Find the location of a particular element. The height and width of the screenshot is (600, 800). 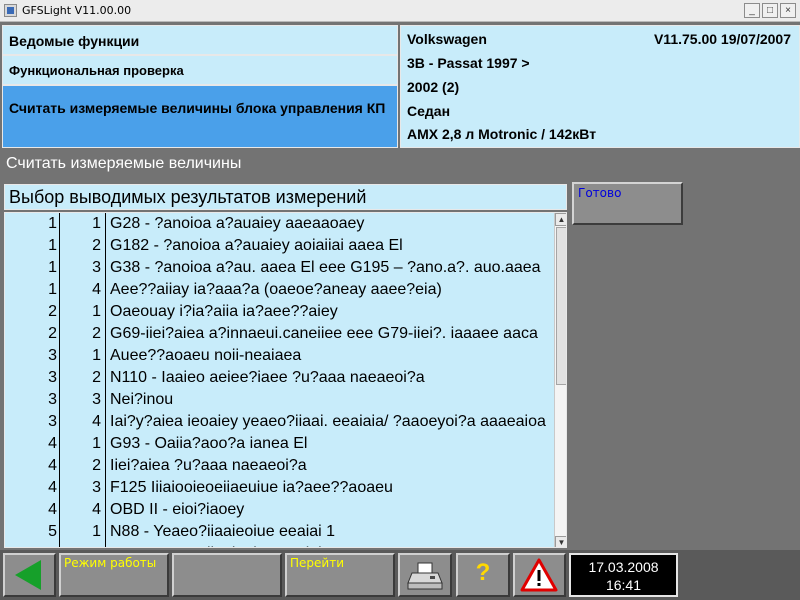

measurement-description: G93 - Oaiia?aoo?a ianea El is located at coordinates (209, 443).